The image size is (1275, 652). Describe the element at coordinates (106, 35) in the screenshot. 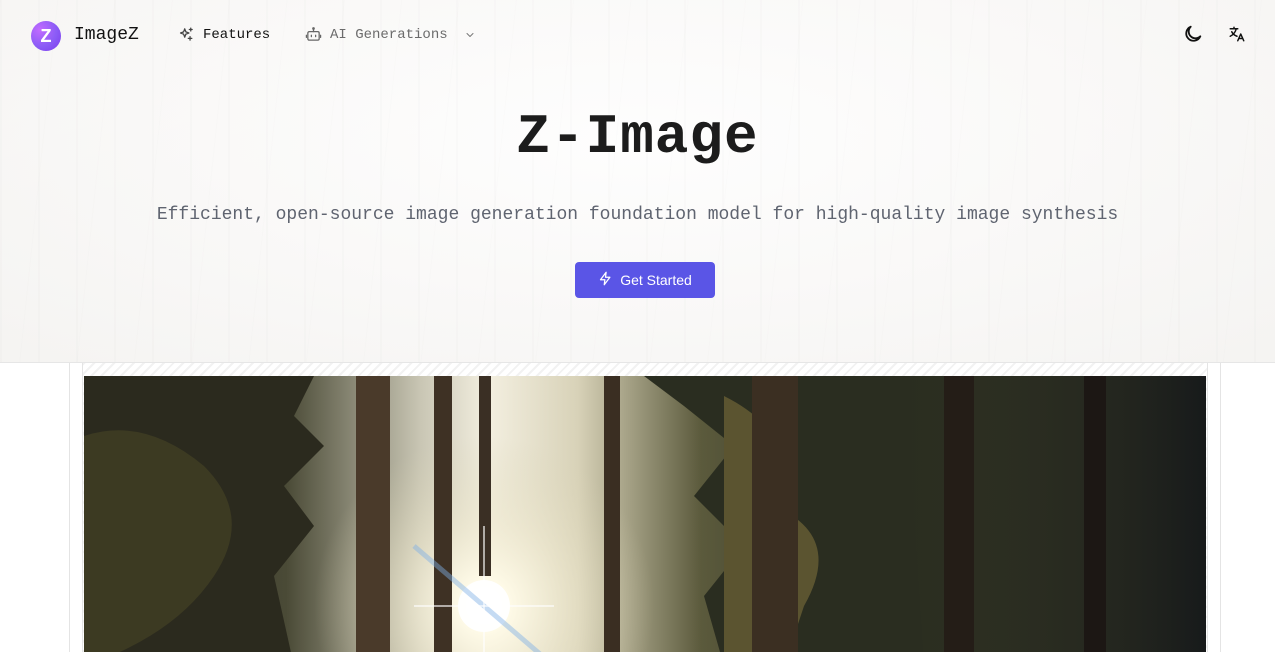

I see `brand-name: ImageZ` at that location.